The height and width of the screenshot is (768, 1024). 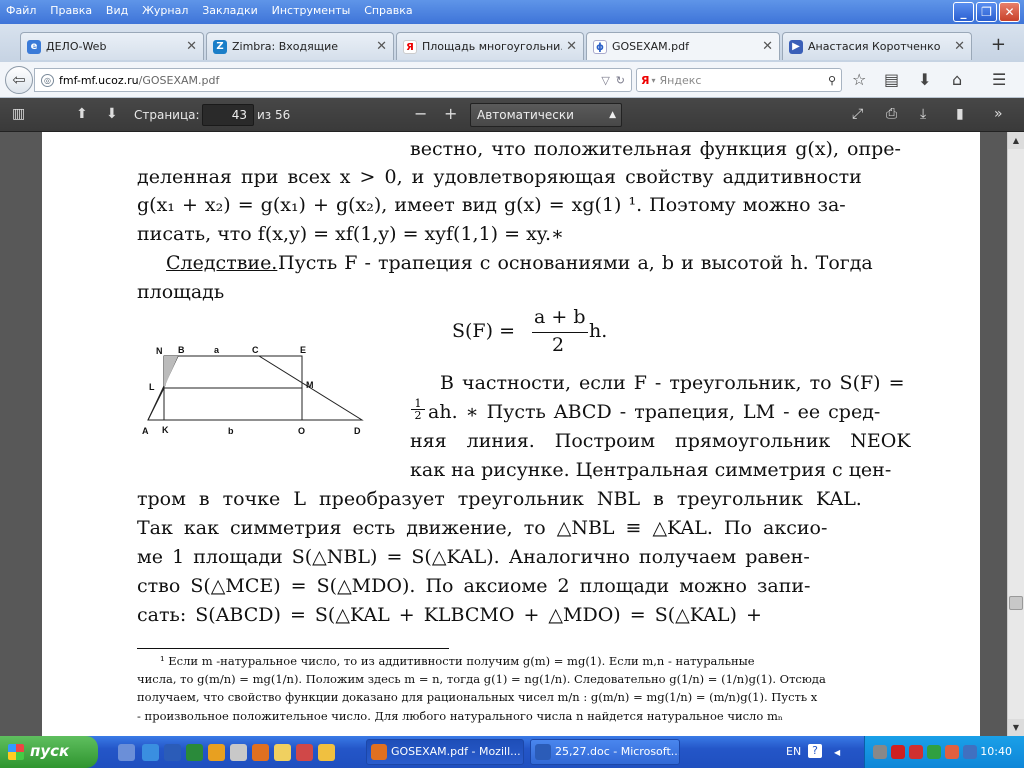 I want to click on bookmark-star-icon: ☆, so click(x=859, y=79).